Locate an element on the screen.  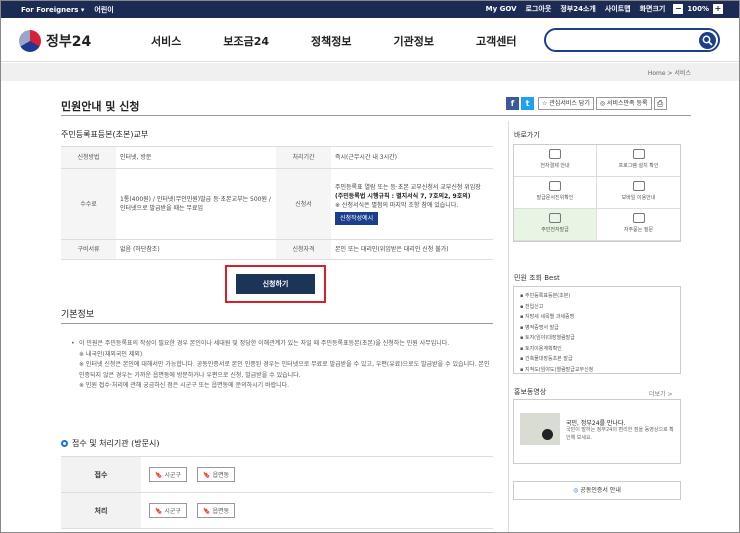
mobile-icon is located at coordinates (638, 186).